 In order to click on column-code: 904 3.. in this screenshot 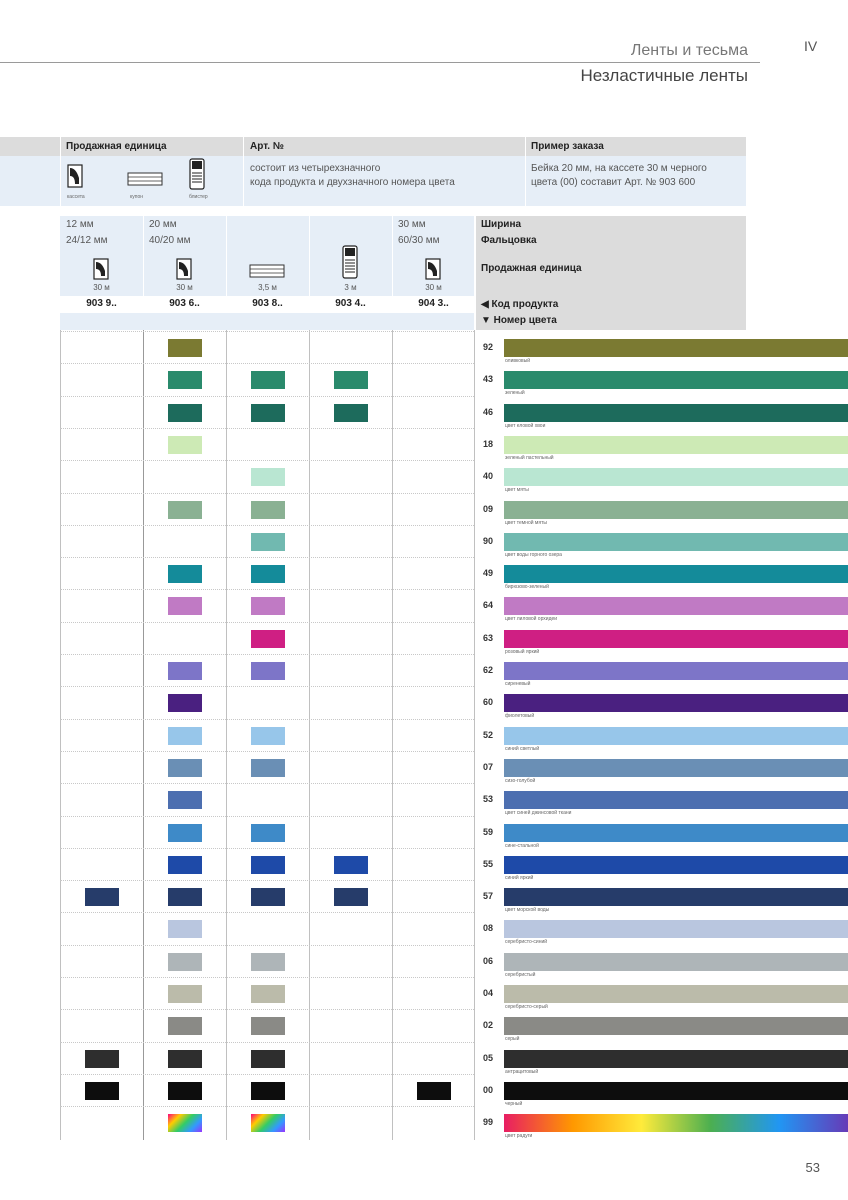, I will do `click(433, 303)`.